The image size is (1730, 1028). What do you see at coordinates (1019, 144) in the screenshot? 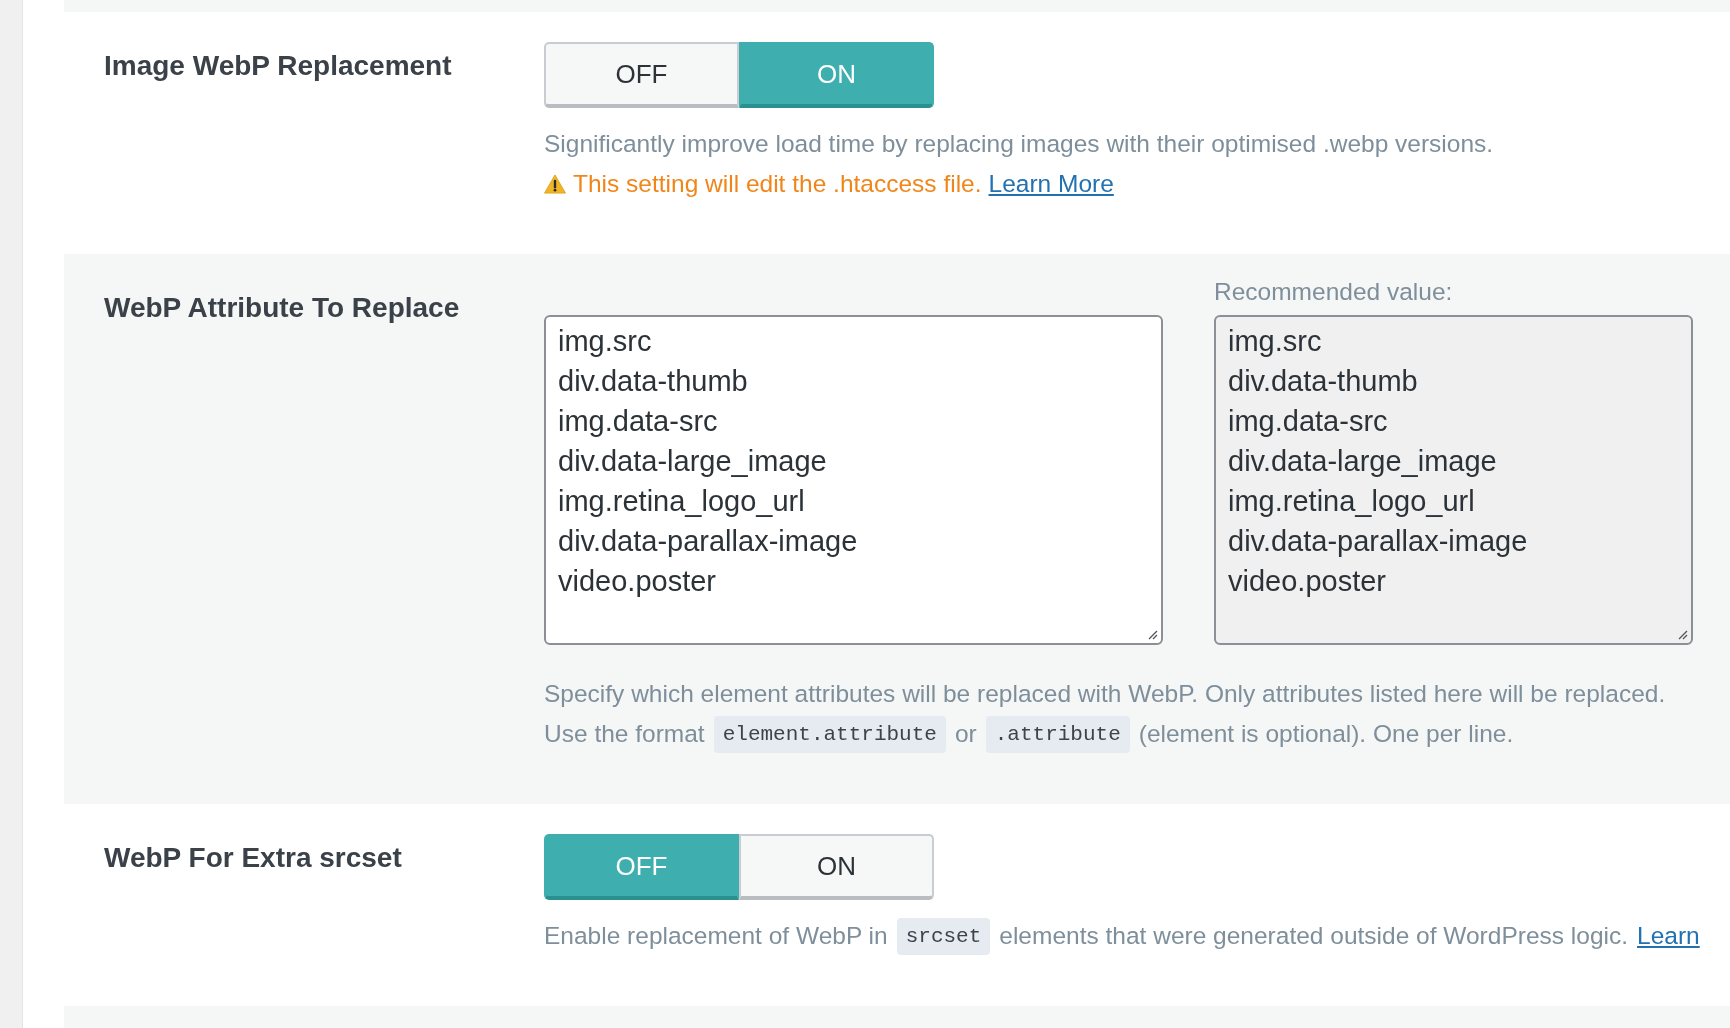
I see `description-text: Significantly improve load time by replacing images with their optimised .webp versions.` at bounding box center [1019, 144].